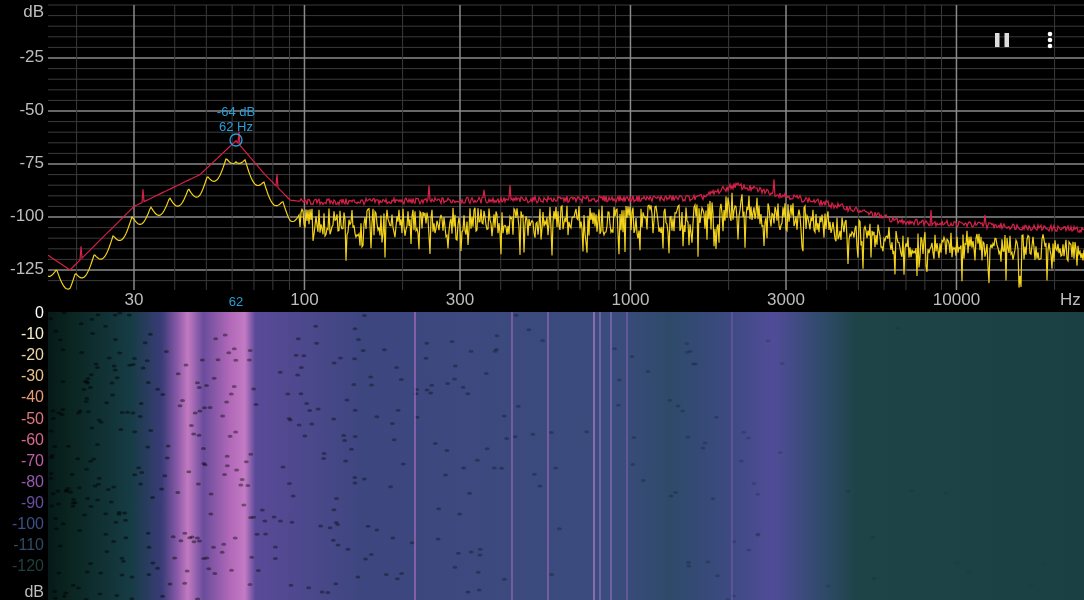 The image size is (1084, 600). I want to click on y-axis-unit: dB, so click(33, 12).